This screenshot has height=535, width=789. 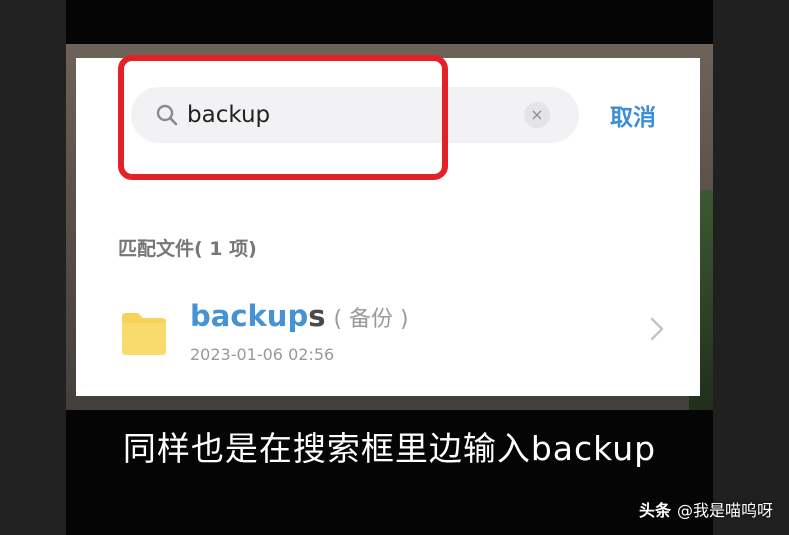 I want to click on file-name: backups ( 备份 ), so click(x=299, y=318).